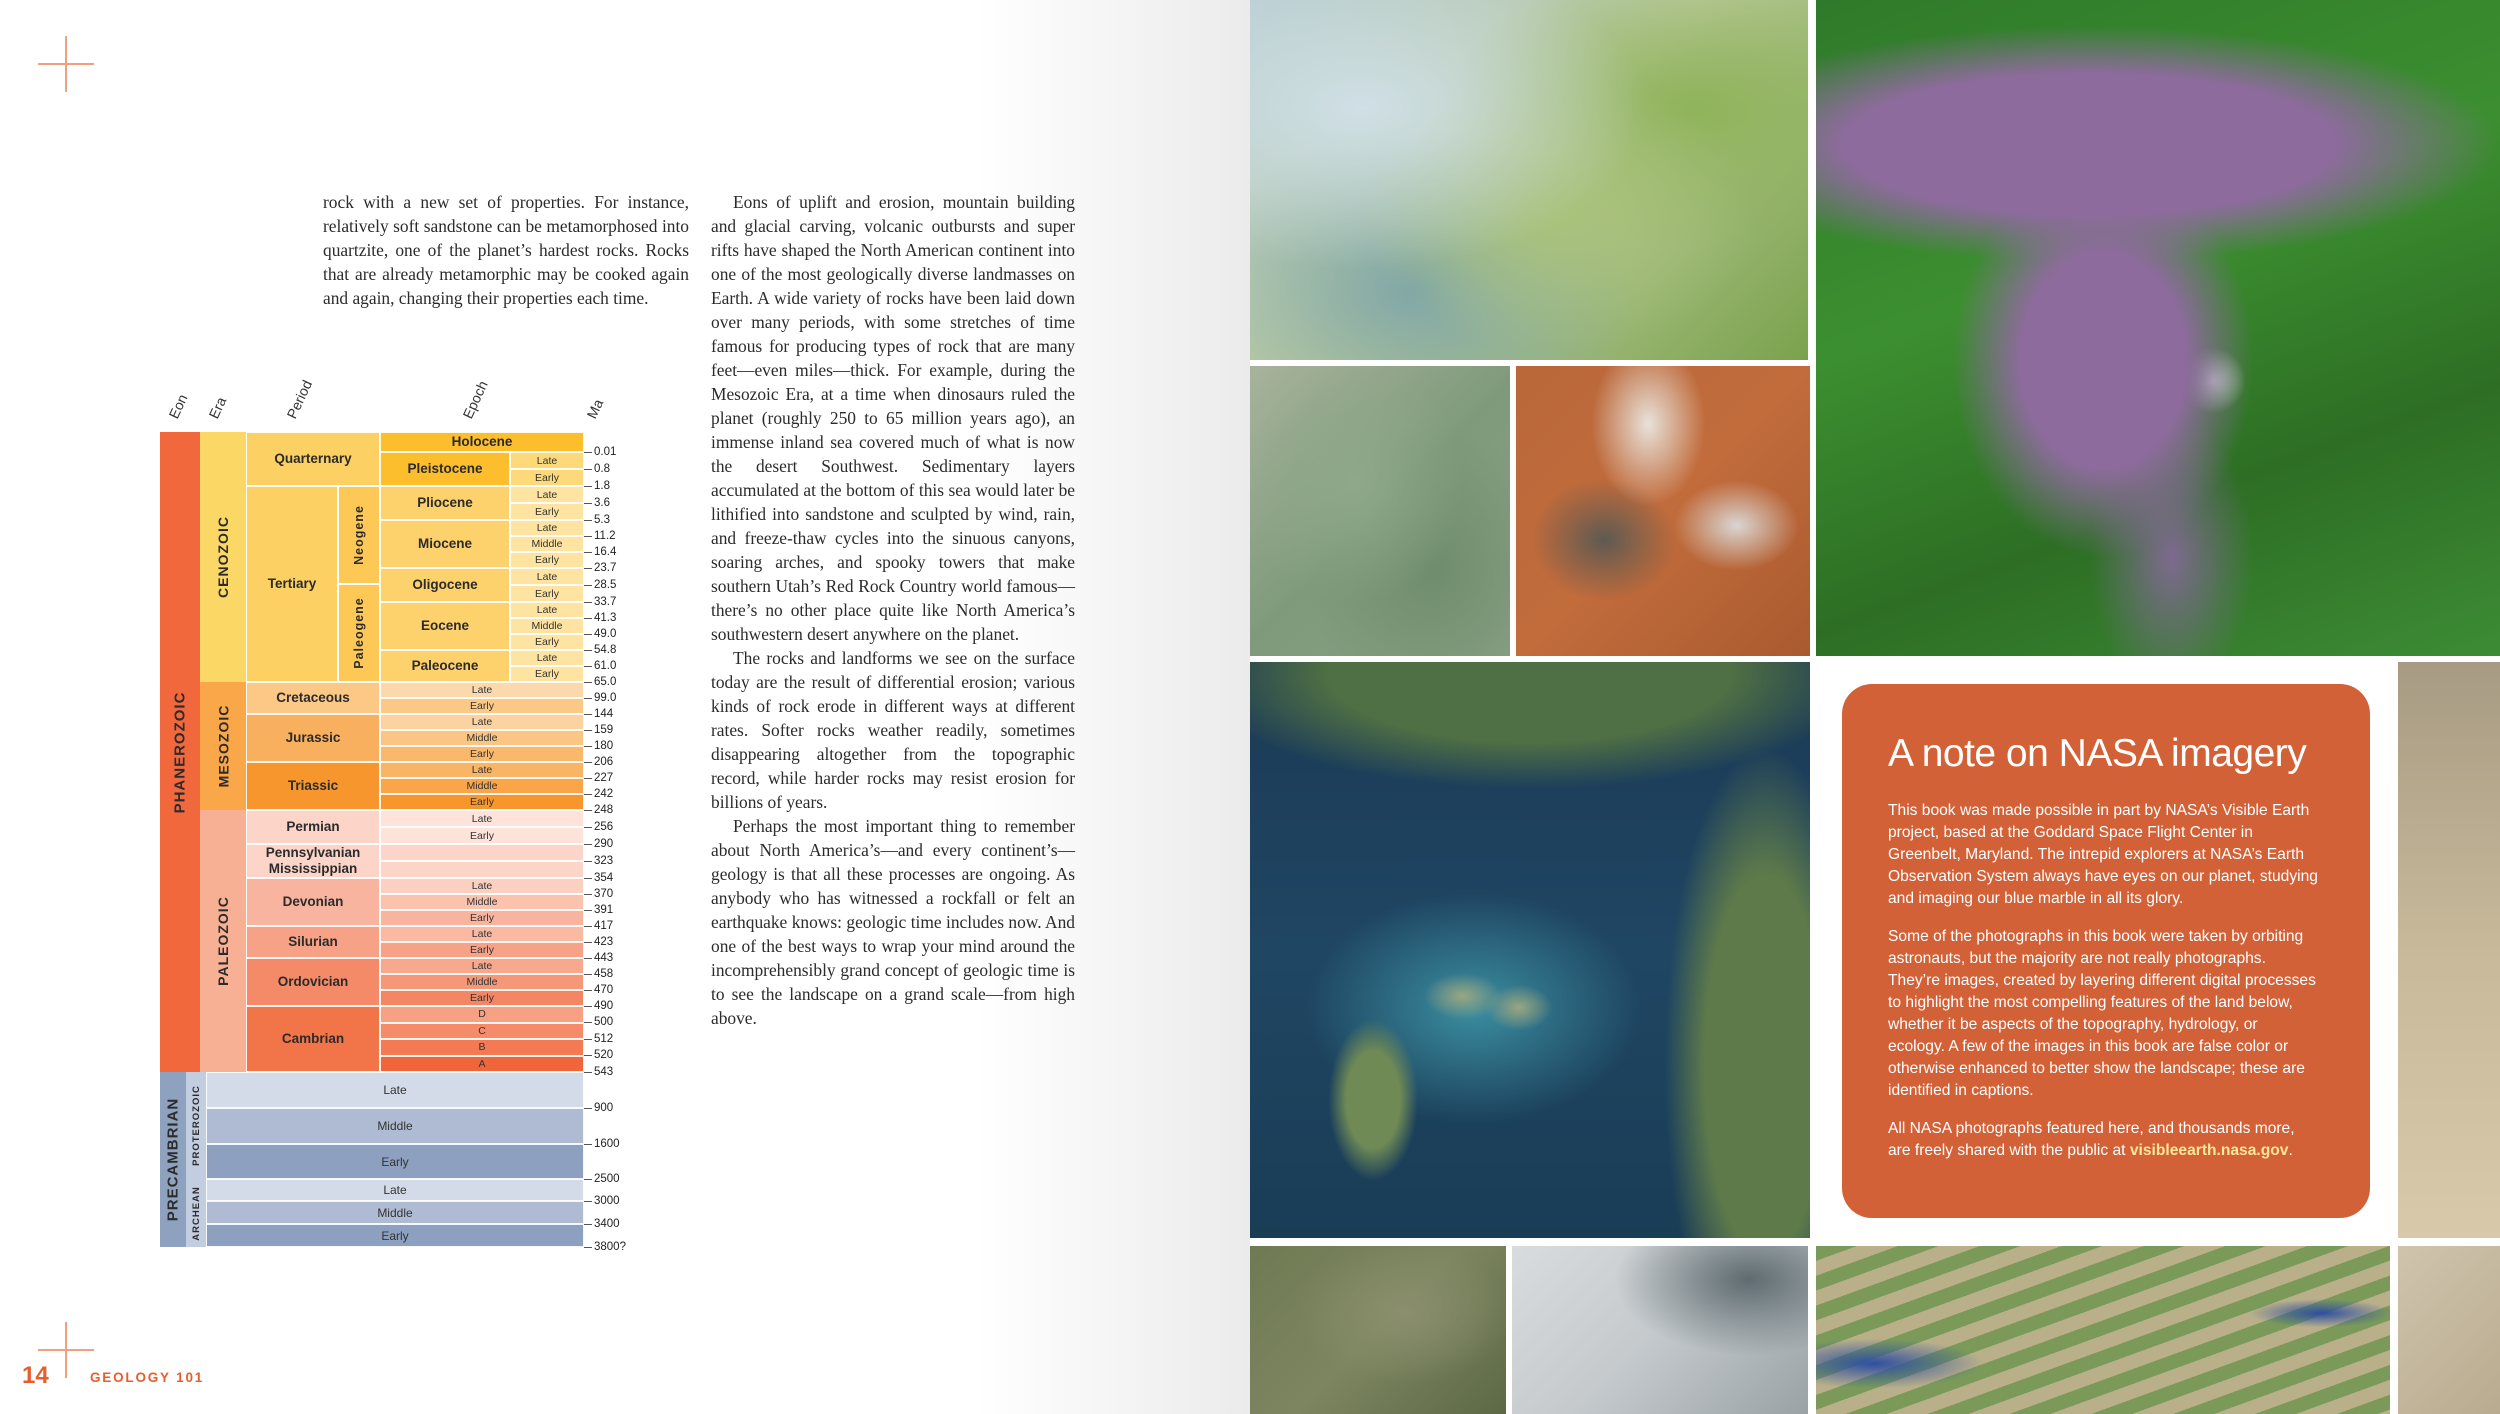  Describe the element at coordinates (217, 407) in the screenshot. I see `header-era: Era` at that location.